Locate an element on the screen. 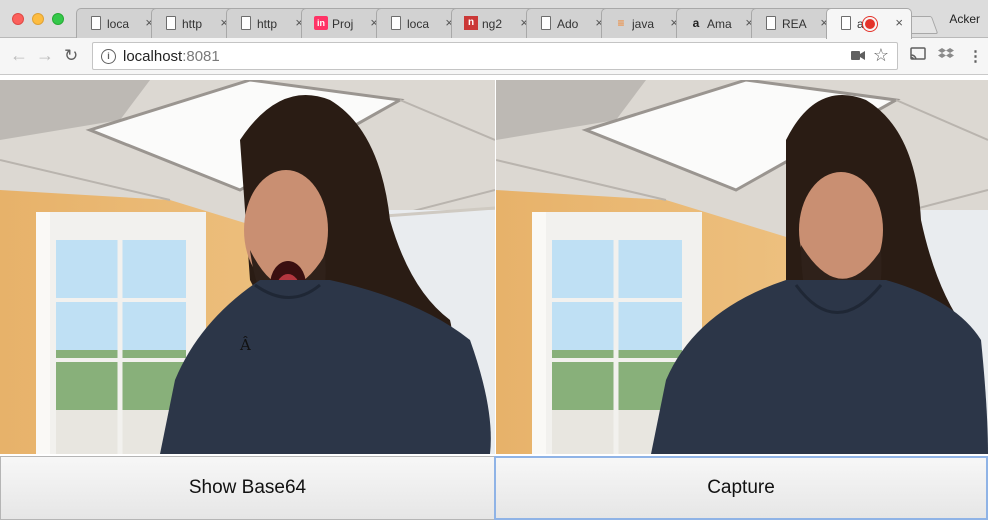 The image size is (988, 520). url-port: :8081 is located at coordinates (201, 56).